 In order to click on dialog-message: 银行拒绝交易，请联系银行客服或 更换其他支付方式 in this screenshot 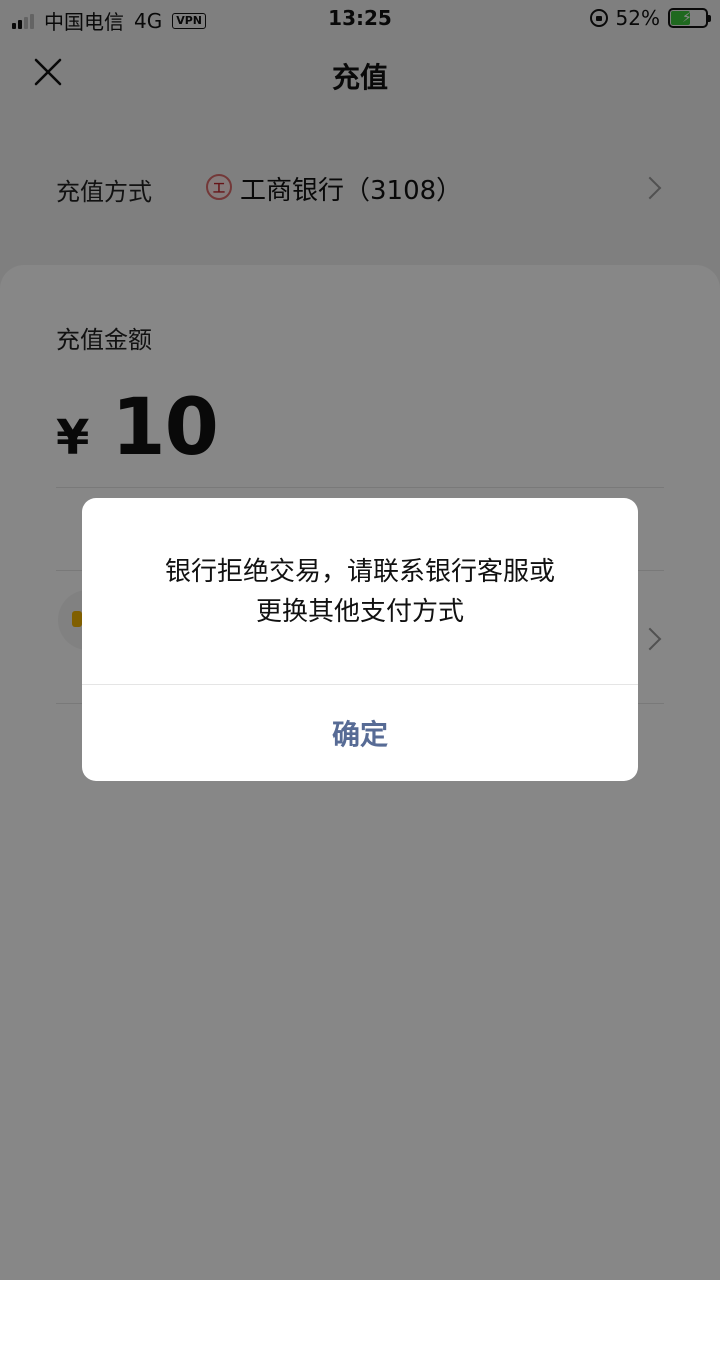, I will do `click(360, 592)`.